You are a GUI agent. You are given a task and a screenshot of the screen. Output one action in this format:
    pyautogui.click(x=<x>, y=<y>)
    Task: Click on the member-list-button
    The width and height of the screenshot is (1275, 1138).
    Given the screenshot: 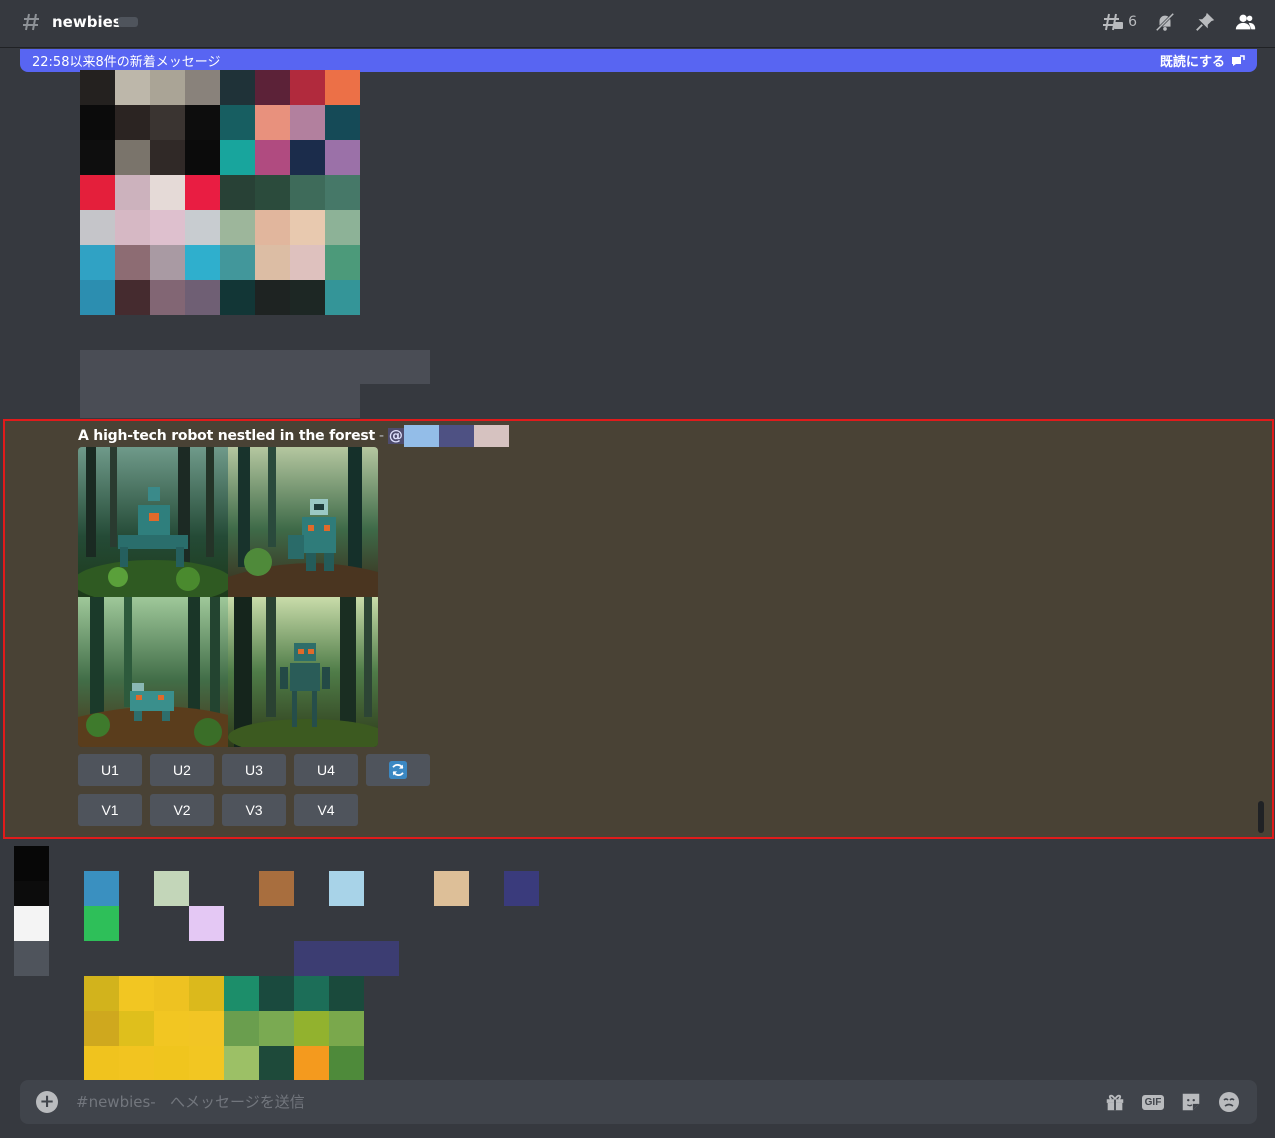 What is the action you would take?
    pyautogui.click(x=1245, y=22)
    